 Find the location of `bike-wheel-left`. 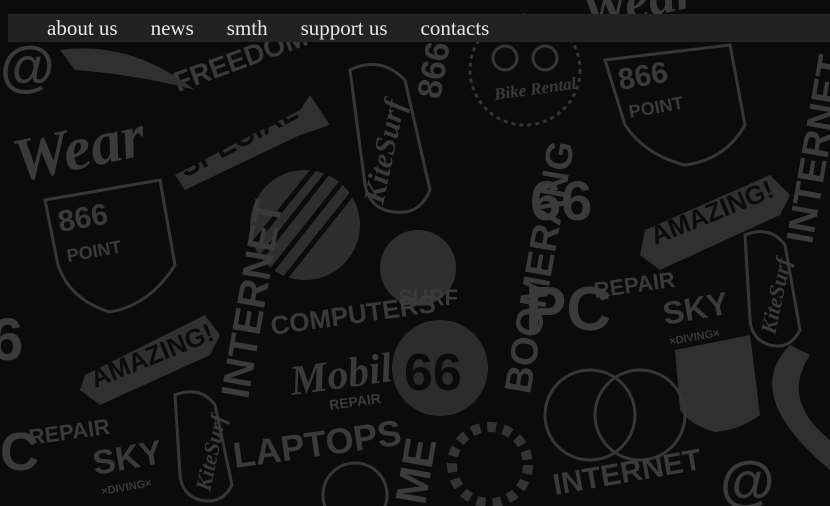

bike-wheel-left is located at coordinates (505, 58).